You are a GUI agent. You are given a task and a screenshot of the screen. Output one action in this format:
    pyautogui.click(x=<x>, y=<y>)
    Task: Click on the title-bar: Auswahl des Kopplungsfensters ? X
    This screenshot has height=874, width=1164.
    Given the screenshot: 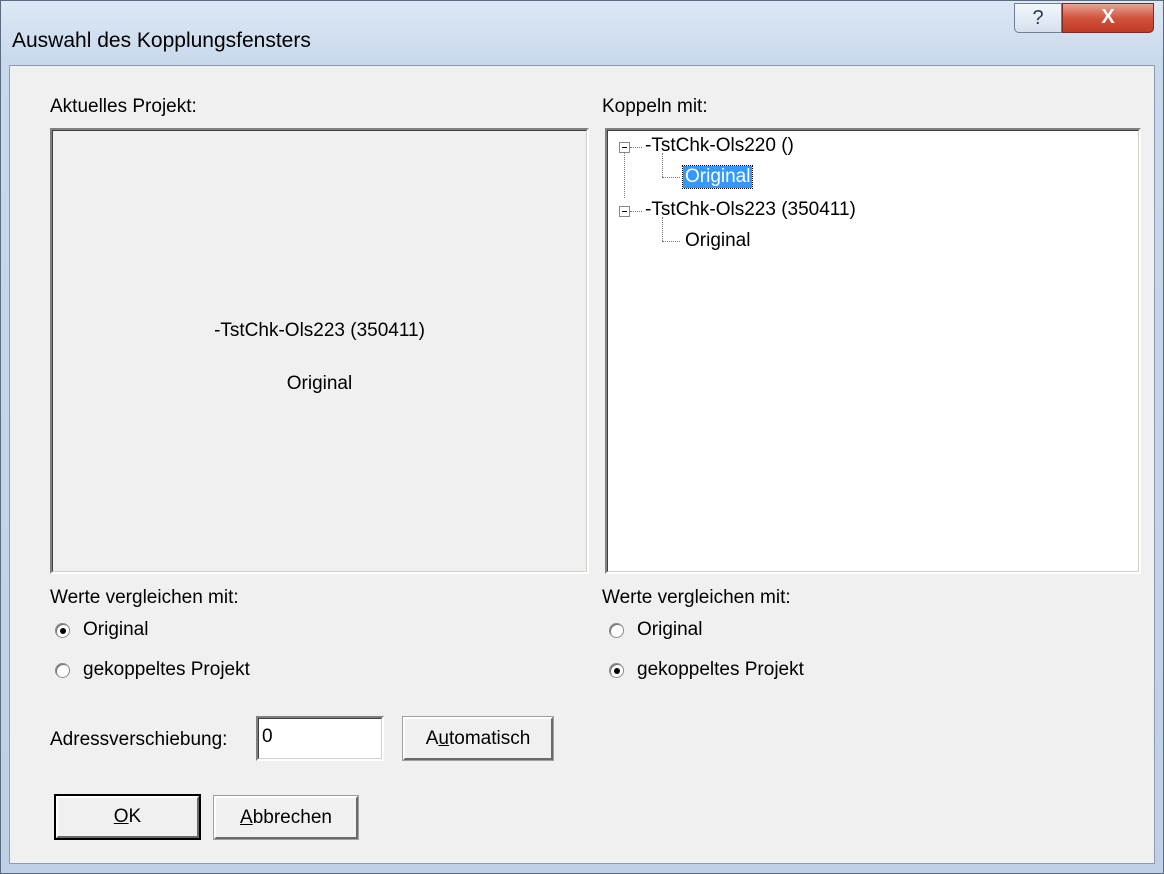 What is the action you would take?
    pyautogui.click(x=582, y=33)
    